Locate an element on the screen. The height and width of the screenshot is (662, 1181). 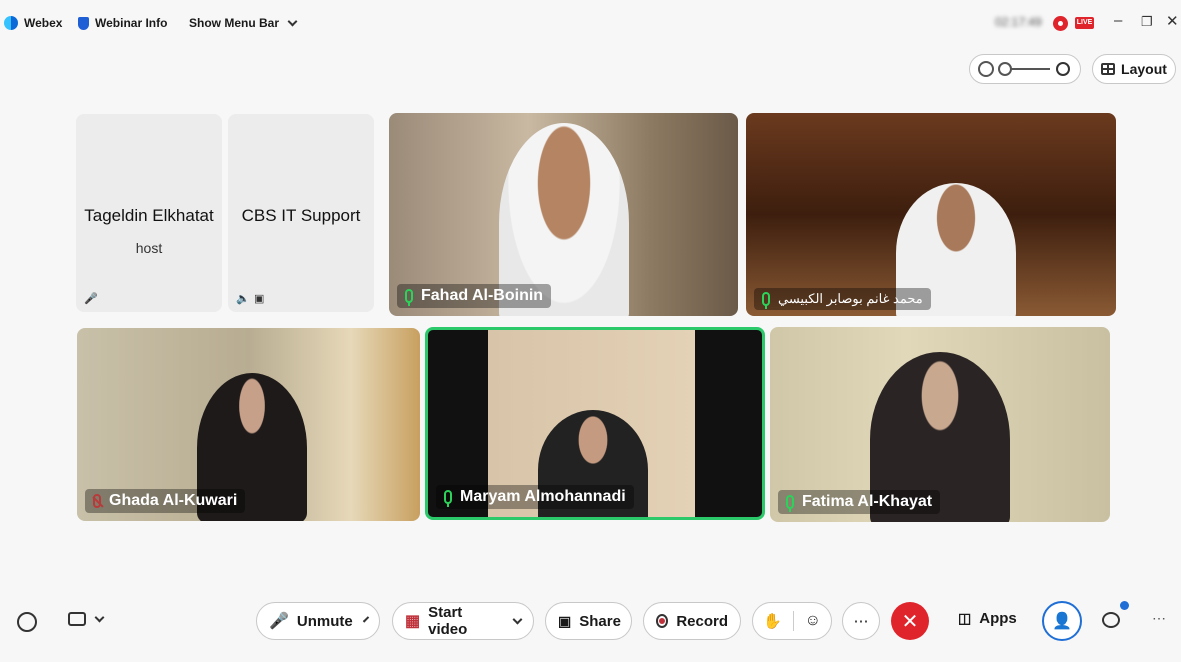
captions-menu-button is located at coordinates (86, 619).